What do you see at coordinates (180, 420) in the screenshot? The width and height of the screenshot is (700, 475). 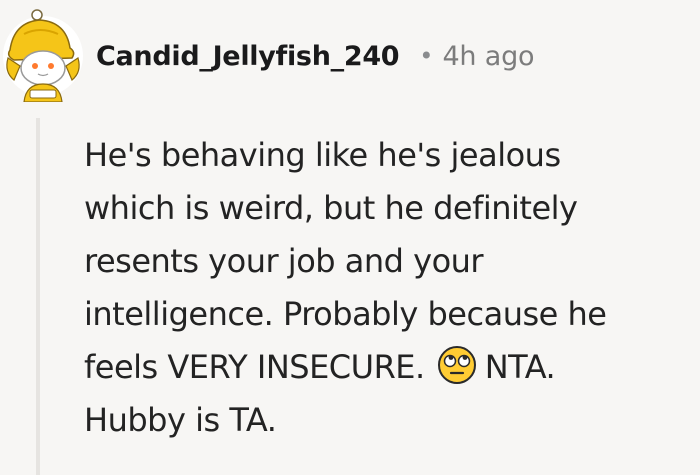 I see `comment-body-line: Hubby is TA.` at bounding box center [180, 420].